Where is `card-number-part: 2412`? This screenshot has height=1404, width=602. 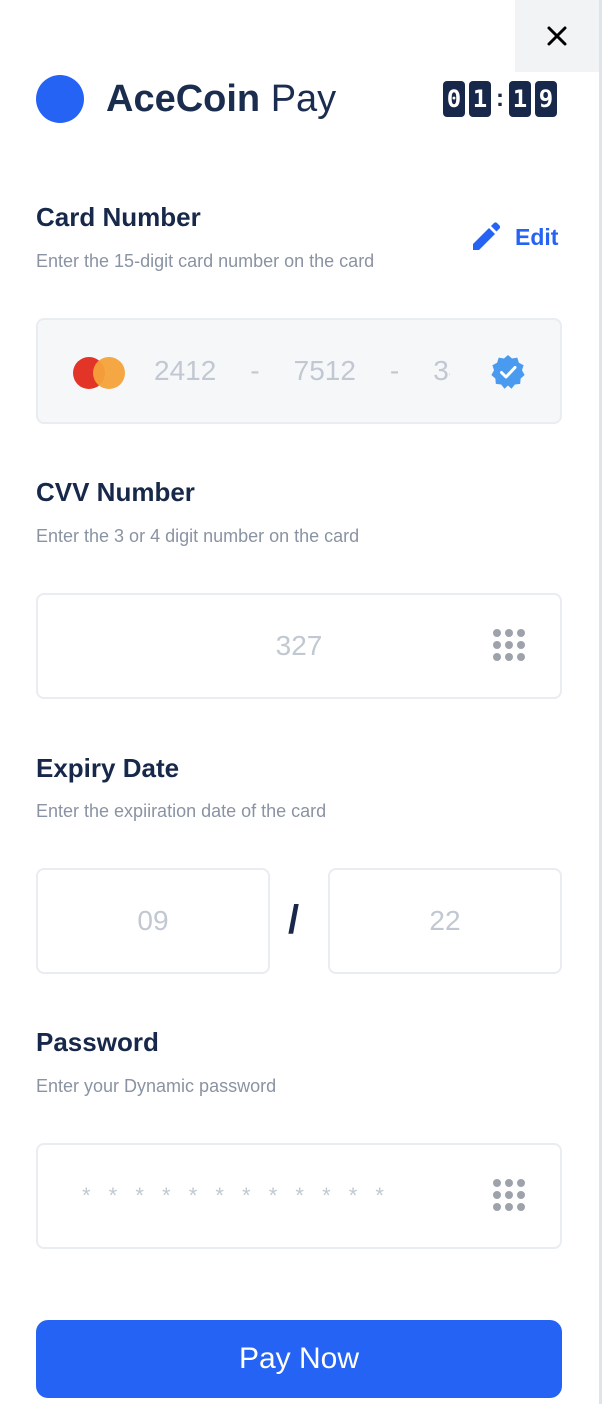 card-number-part: 2412 is located at coordinates (185, 370).